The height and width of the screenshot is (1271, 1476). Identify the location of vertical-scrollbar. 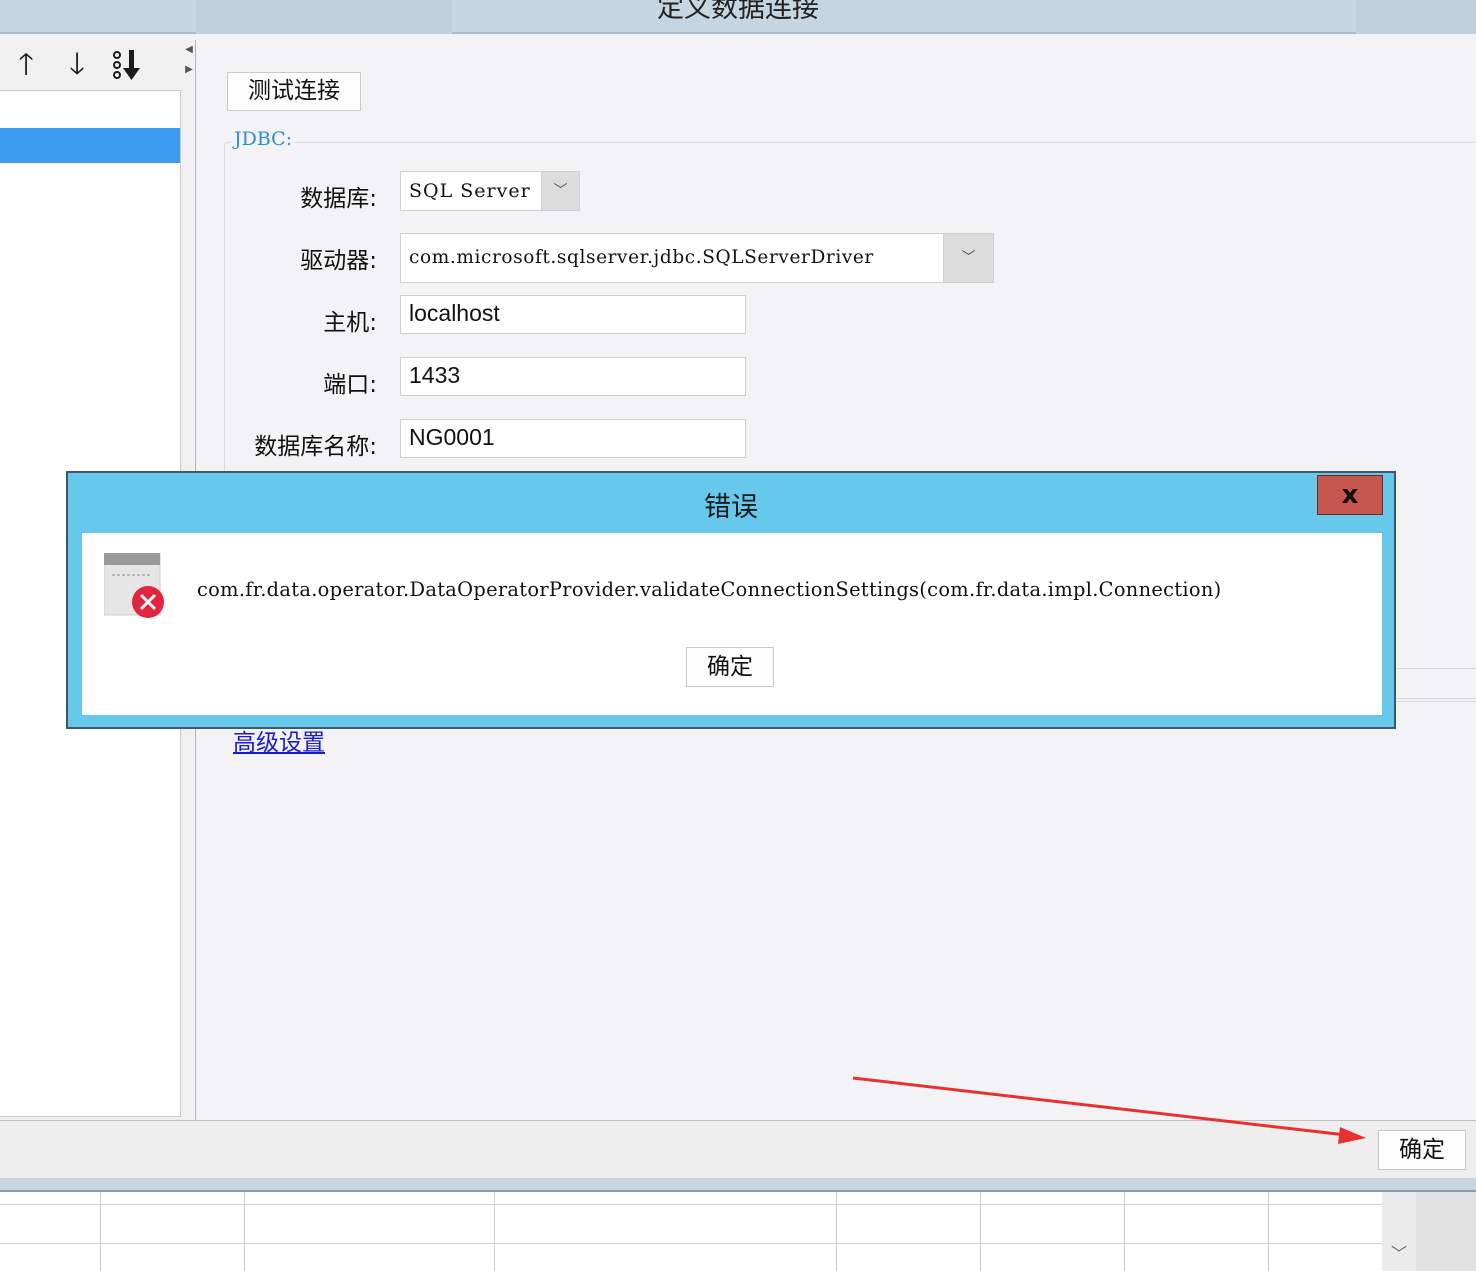
(1446, 1231).